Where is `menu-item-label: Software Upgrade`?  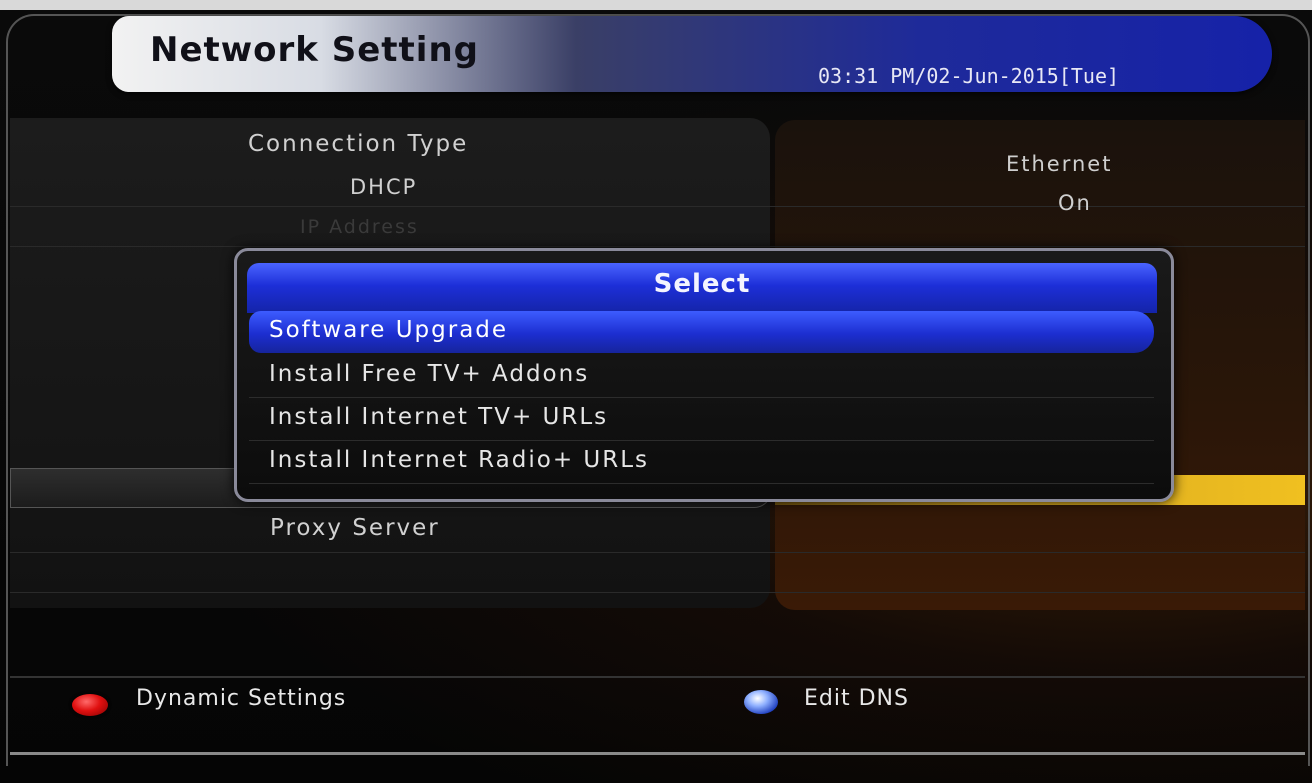 menu-item-label: Software Upgrade is located at coordinates (389, 330).